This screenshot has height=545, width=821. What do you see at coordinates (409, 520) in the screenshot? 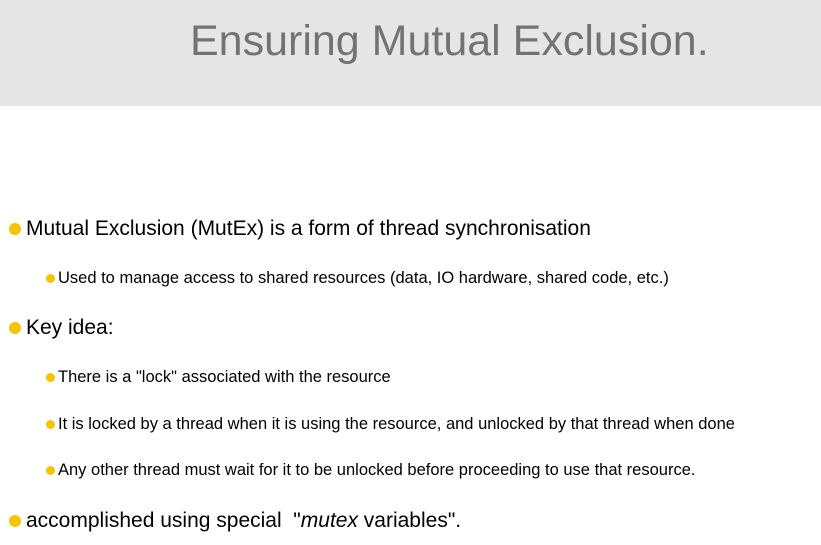
I see `bullet-text-suffix: variables".` at bounding box center [409, 520].